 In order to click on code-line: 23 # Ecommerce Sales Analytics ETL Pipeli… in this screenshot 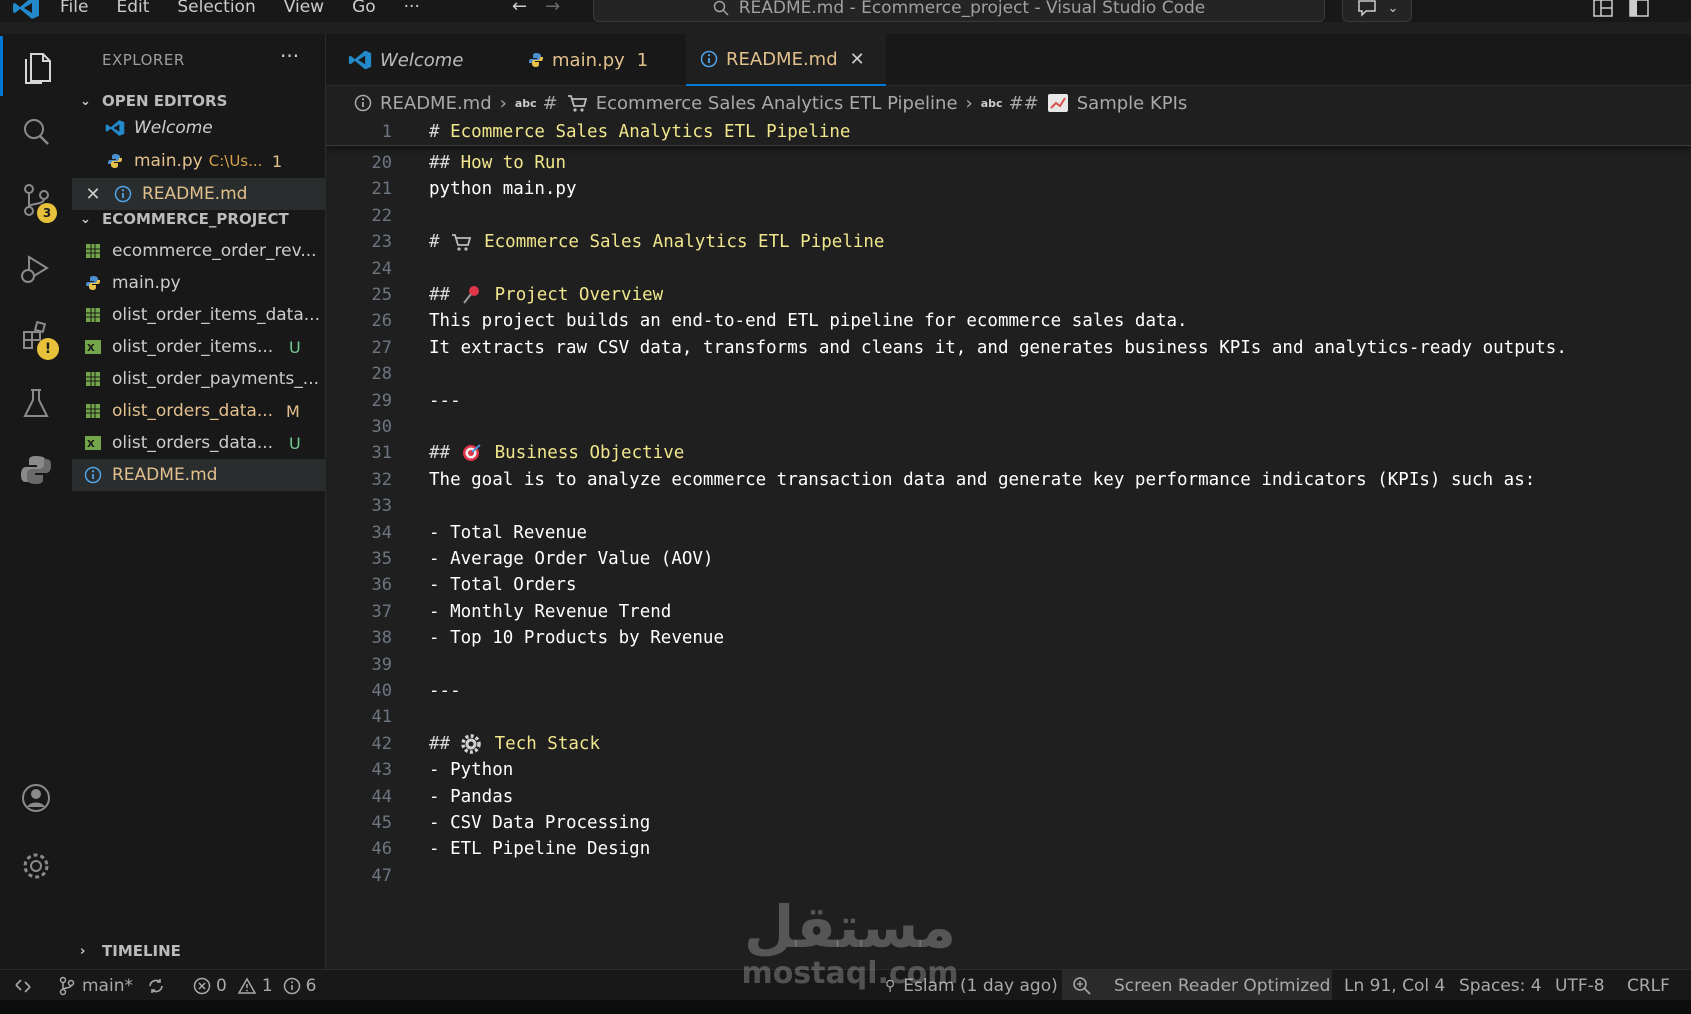, I will do `click(1008, 242)`.